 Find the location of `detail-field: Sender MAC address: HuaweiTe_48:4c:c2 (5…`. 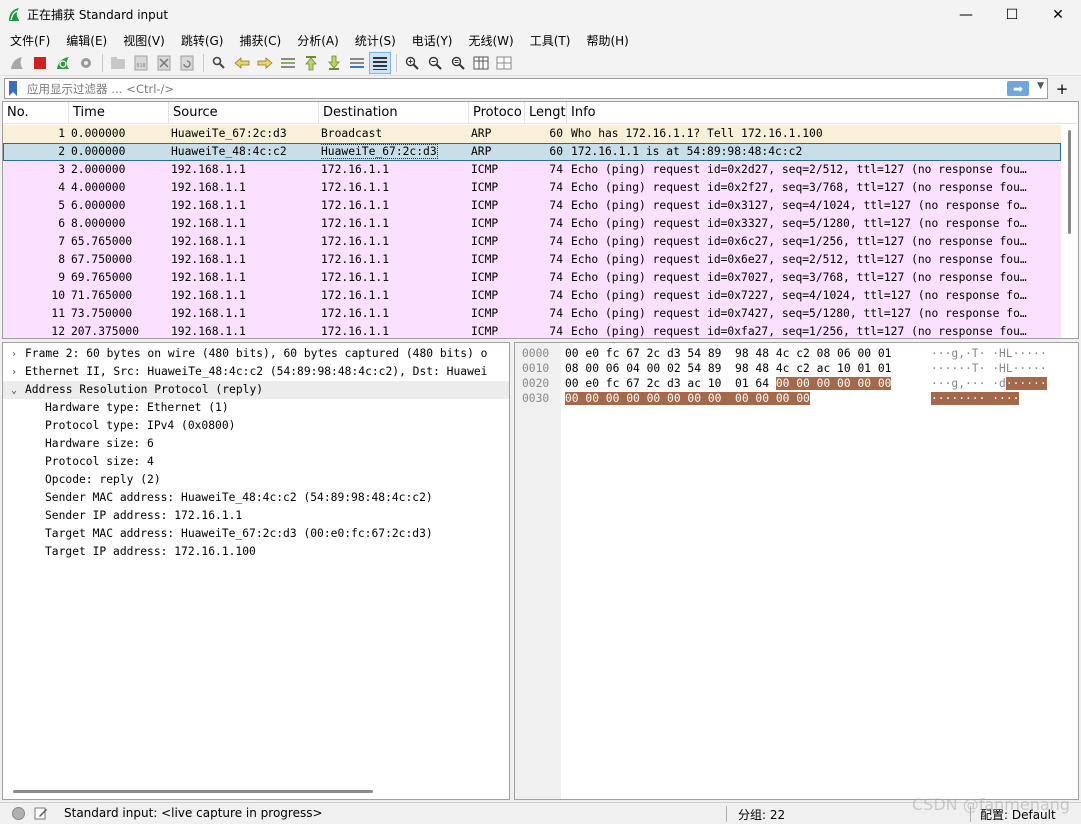

detail-field: Sender MAC address: HuaweiTe_48:4c:c2 (5… is located at coordinates (218, 498).